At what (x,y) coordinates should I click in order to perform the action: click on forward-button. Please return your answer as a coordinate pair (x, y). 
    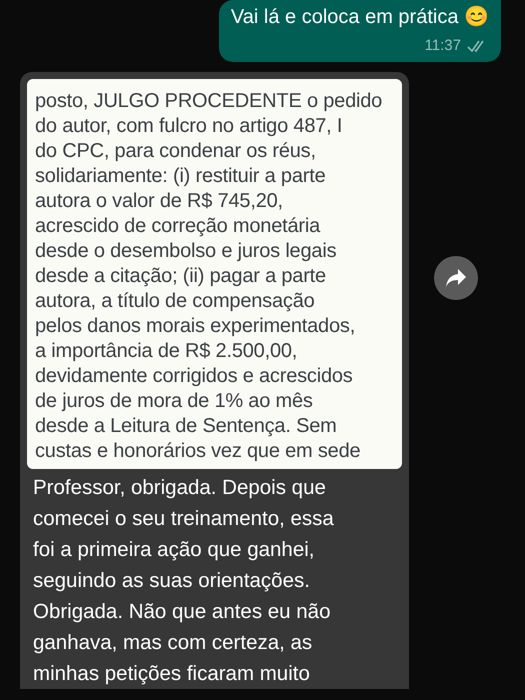
    Looking at the image, I should click on (456, 278).